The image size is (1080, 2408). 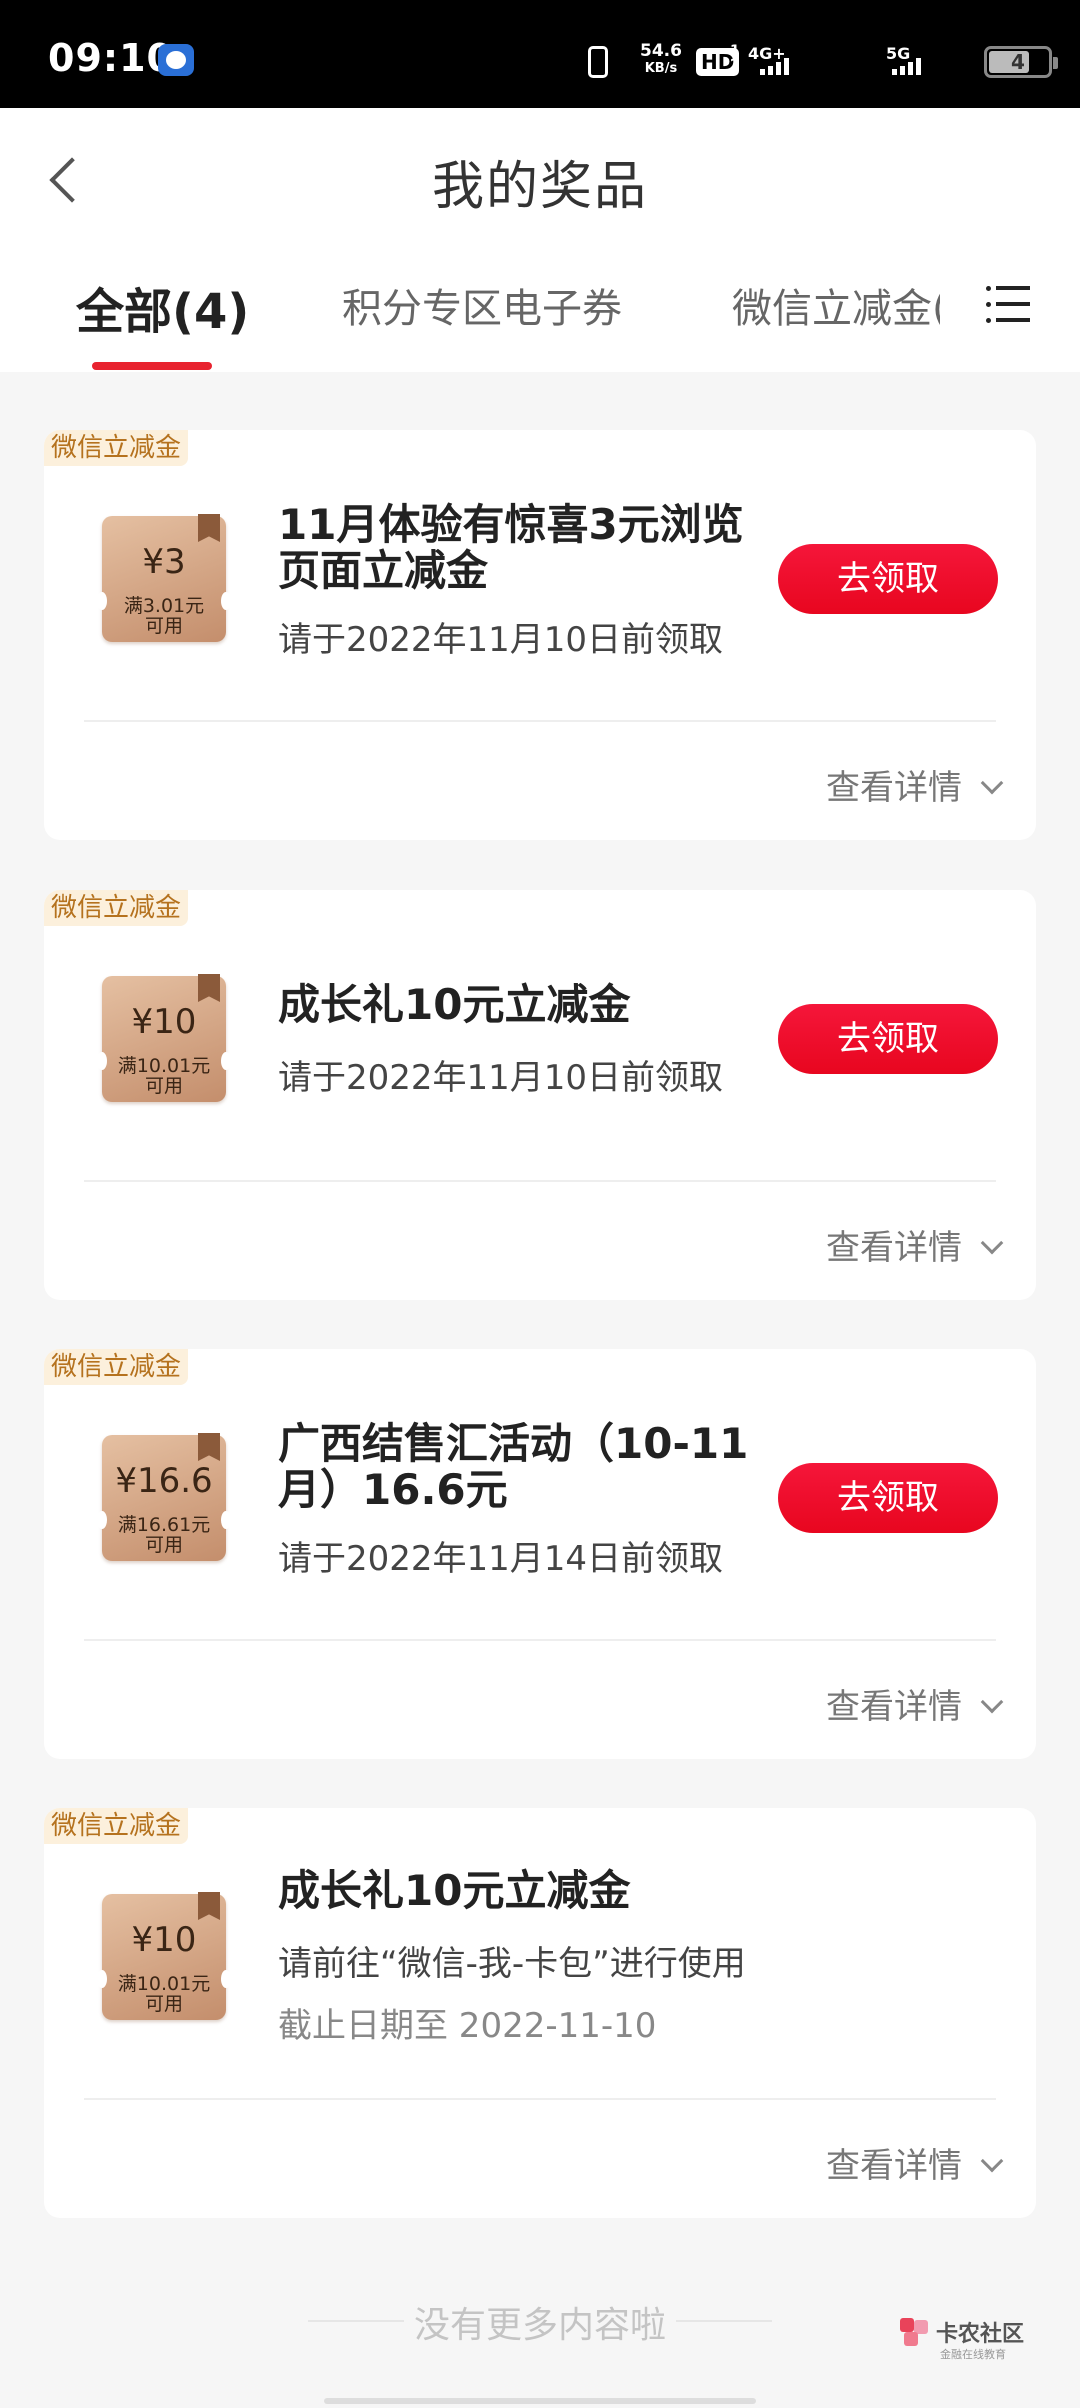 What do you see at coordinates (164, 562) in the screenshot?
I see `coupon-amount: ¥3` at bounding box center [164, 562].